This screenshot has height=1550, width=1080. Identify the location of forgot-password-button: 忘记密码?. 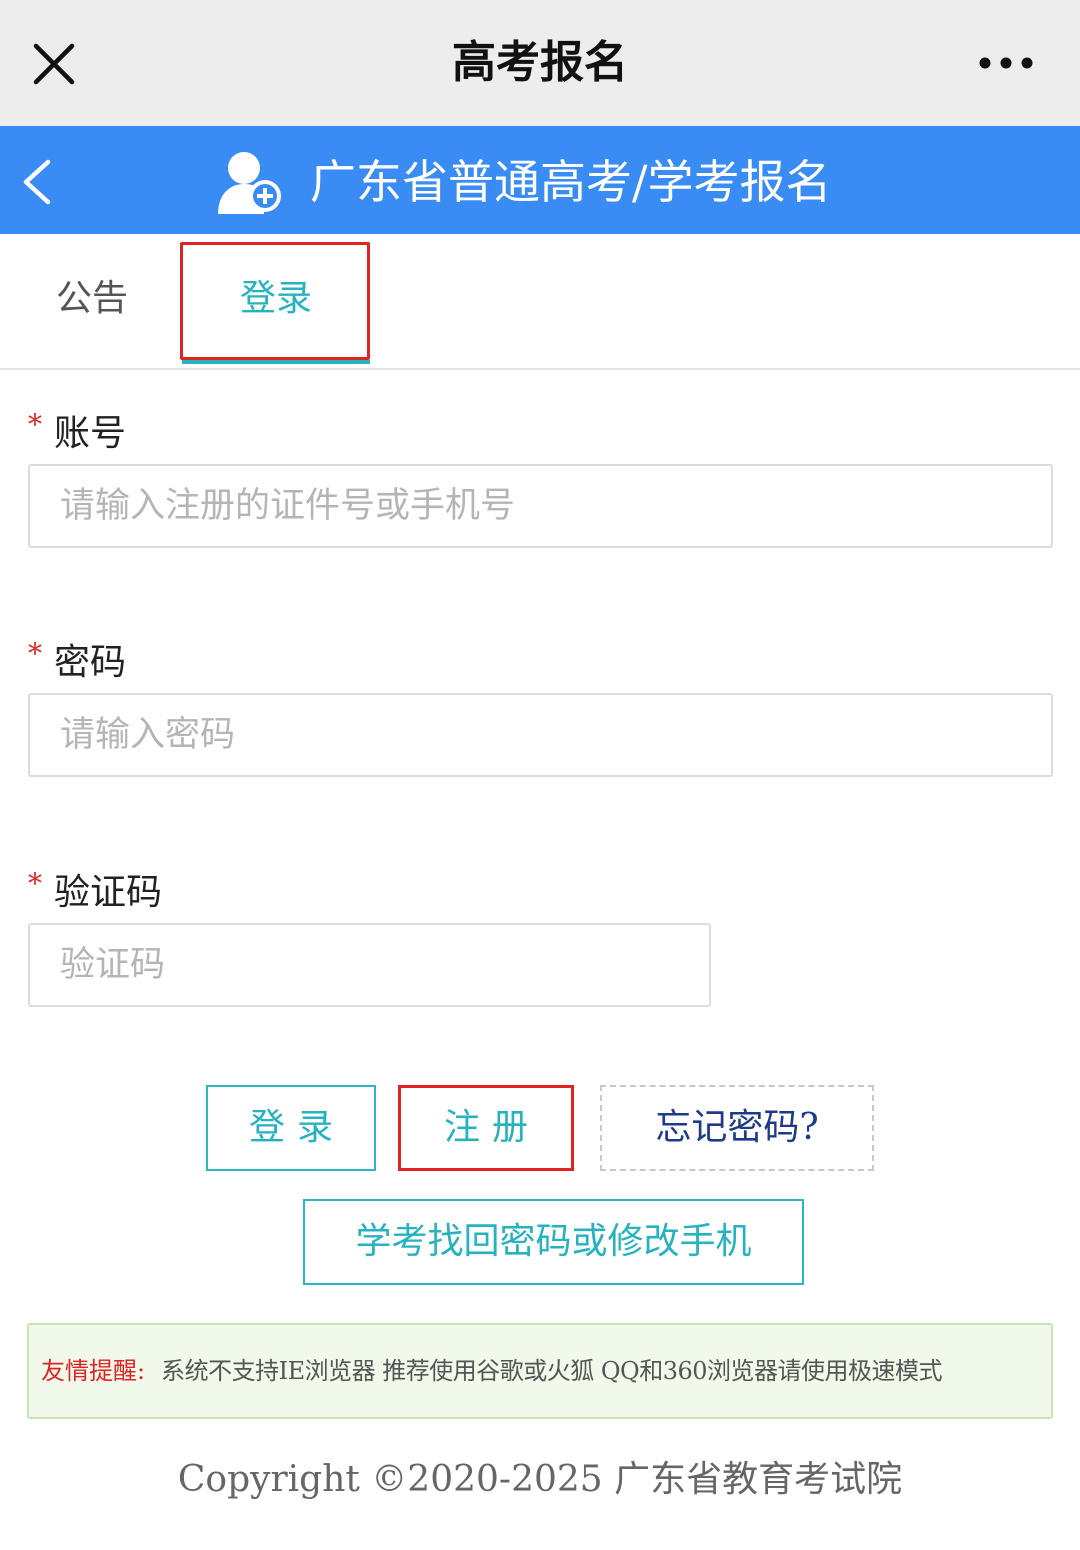
(737, 1128).